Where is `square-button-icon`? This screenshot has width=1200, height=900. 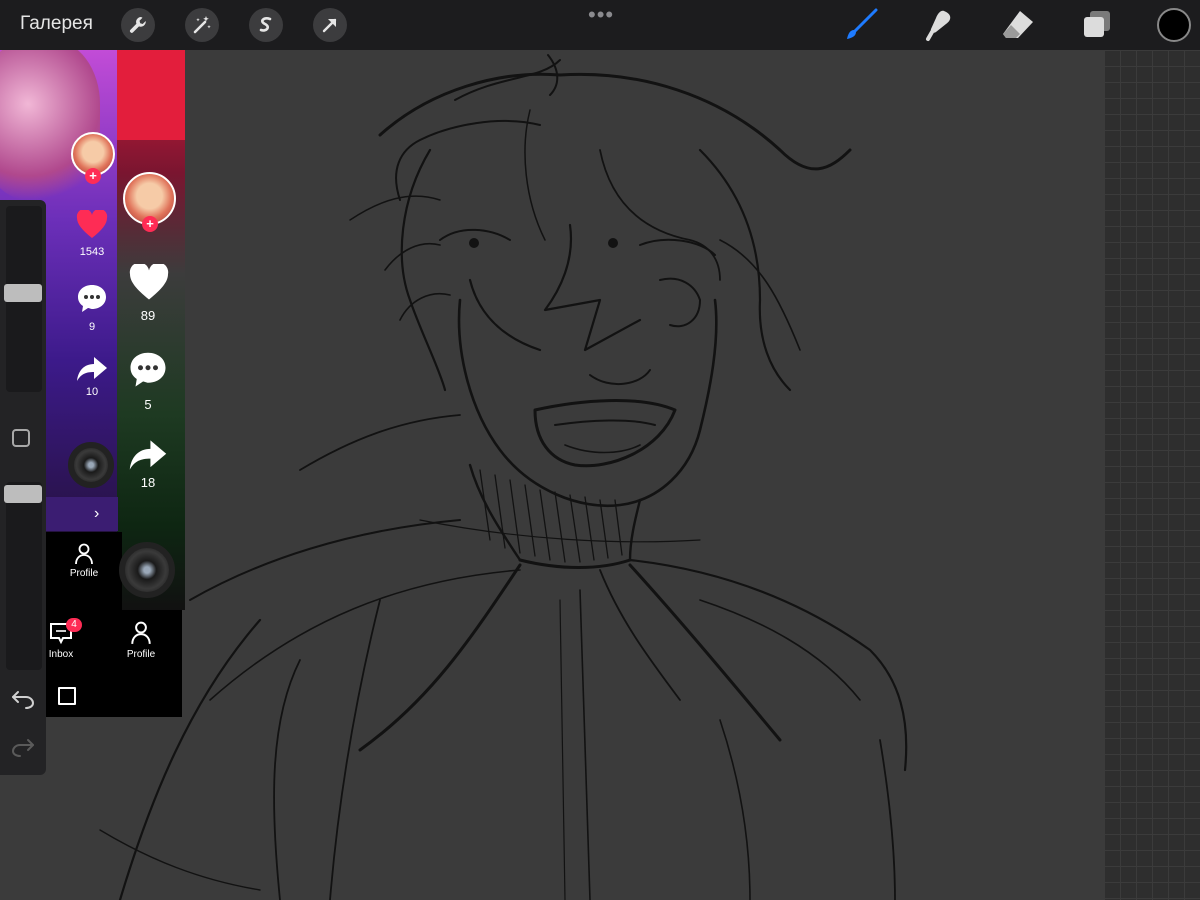
square-button-icon is located at coordinates (67, 696).